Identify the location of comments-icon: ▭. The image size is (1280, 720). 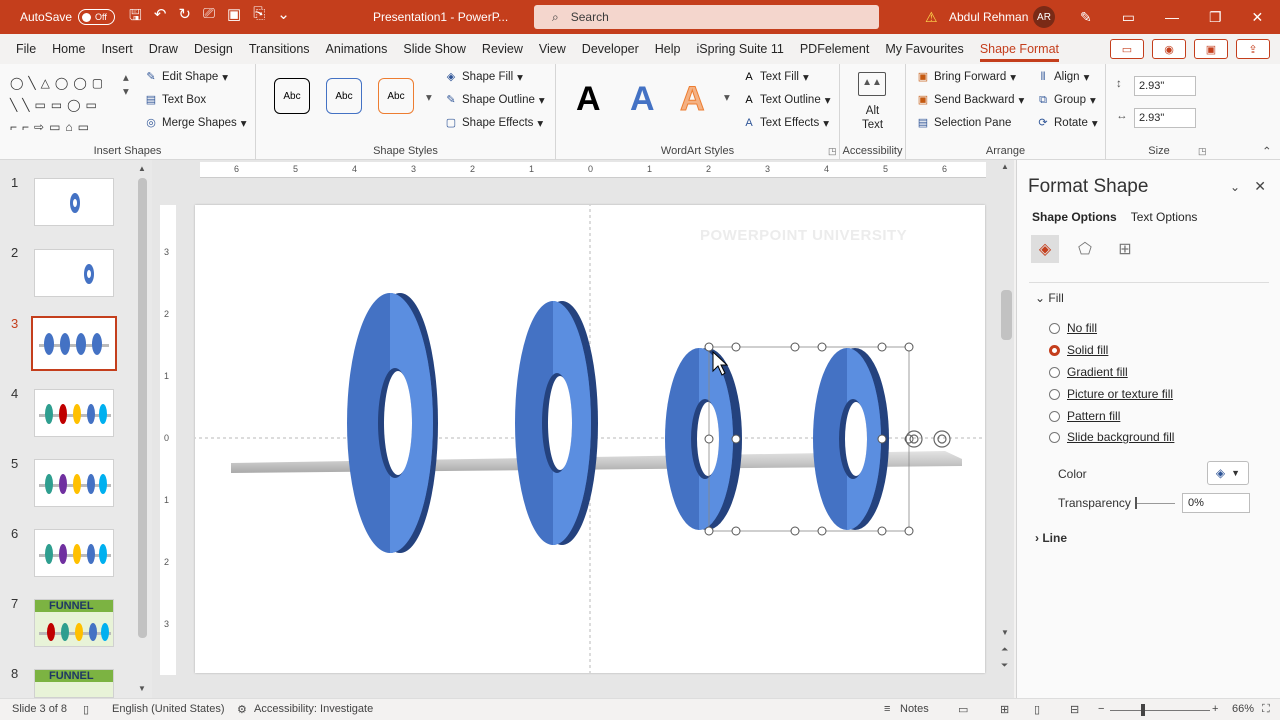
(1127, 49).